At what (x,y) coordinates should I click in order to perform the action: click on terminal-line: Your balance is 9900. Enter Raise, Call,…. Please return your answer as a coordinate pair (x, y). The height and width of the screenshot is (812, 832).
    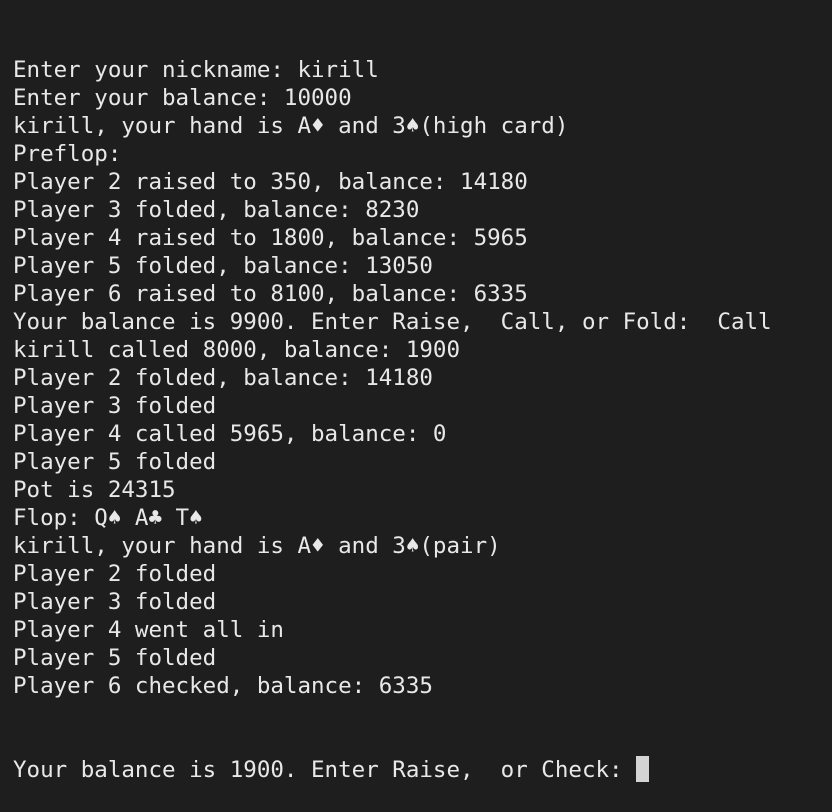
    Looking at the image, I should click on (392, 322).